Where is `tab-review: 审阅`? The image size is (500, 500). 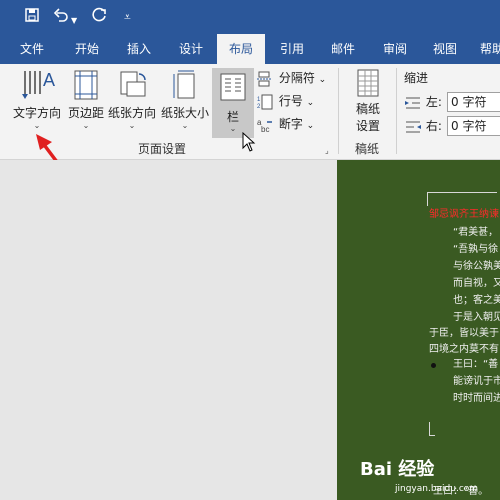 tab-review: 审阅 is located at coordinates (395, 49).